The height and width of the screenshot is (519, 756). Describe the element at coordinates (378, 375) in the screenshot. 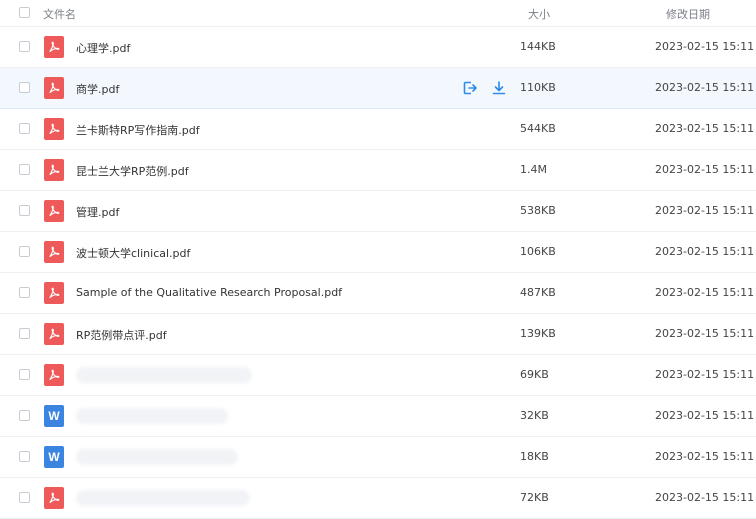

I see `file-row: 69KB 2023-02-15 15:11` at that location.